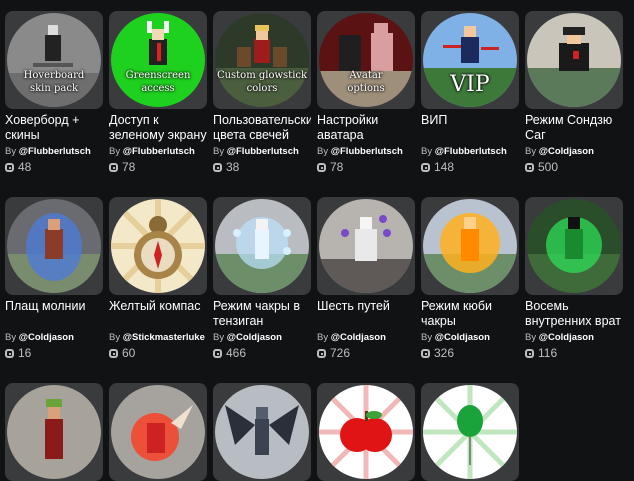 The image size is (634, 481). What do you see at coordinates (444, 167) in the screenshot?
I see `price-value: 148` at bounding box center [444, 167].